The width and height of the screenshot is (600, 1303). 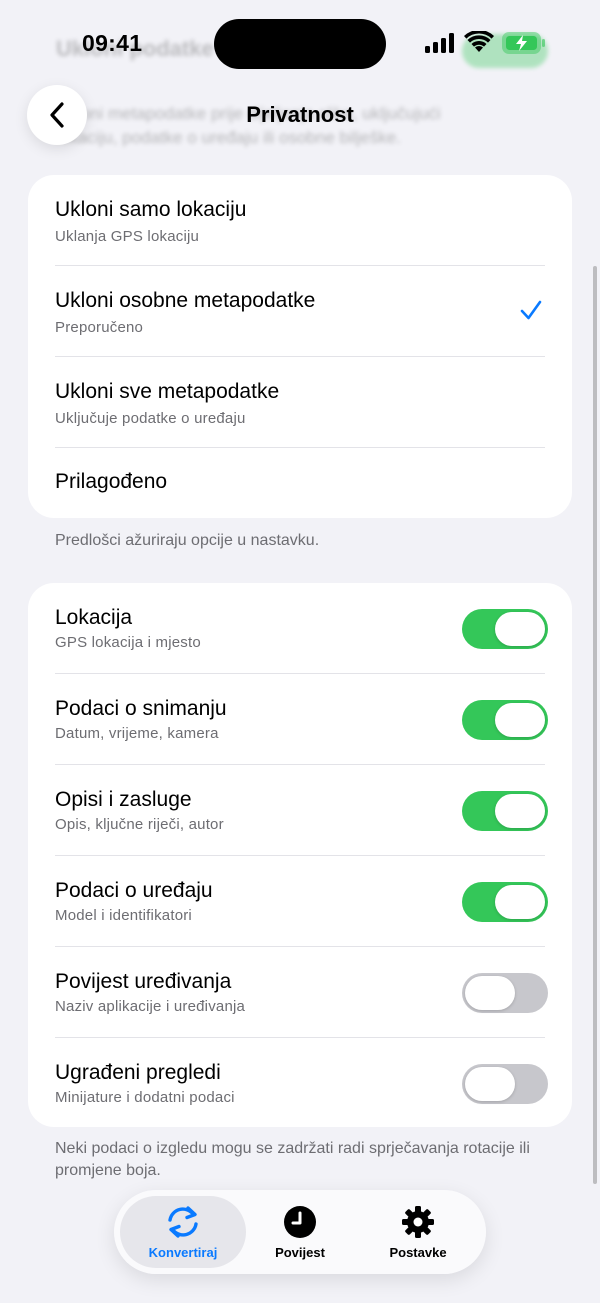 What do you see at coordinates (418, 1221) in the screenshot?
I see `gear-icon` at bounding box center [418, 1221].